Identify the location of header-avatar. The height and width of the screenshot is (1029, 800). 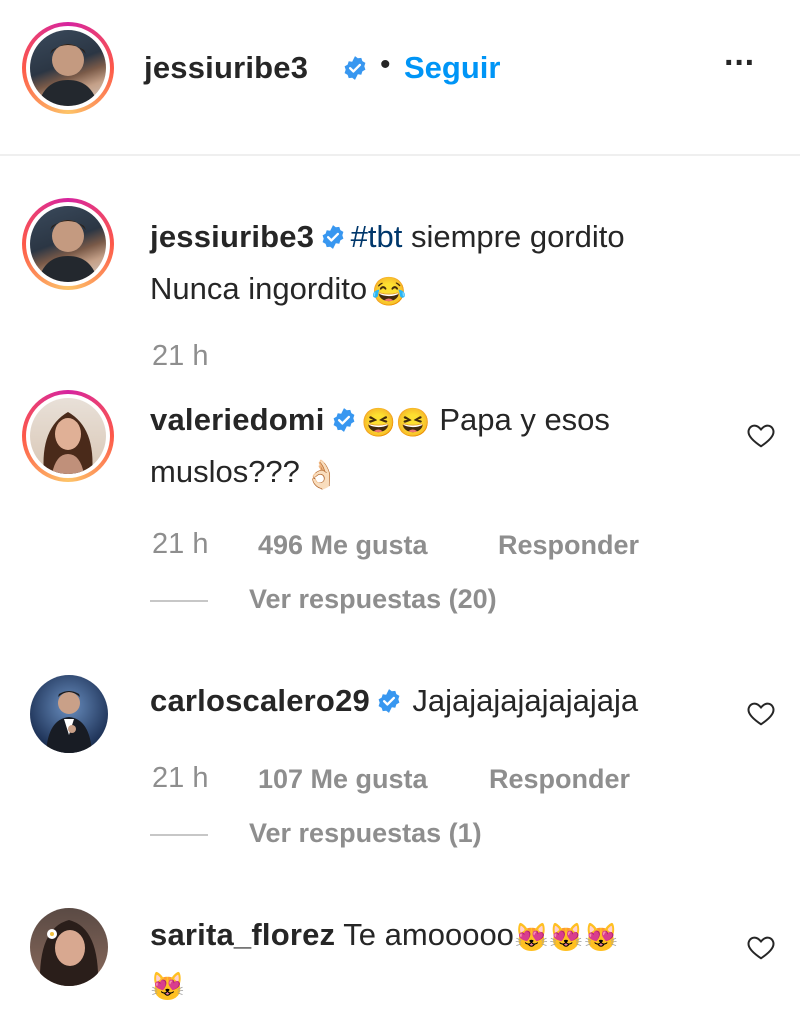
(68, 68).